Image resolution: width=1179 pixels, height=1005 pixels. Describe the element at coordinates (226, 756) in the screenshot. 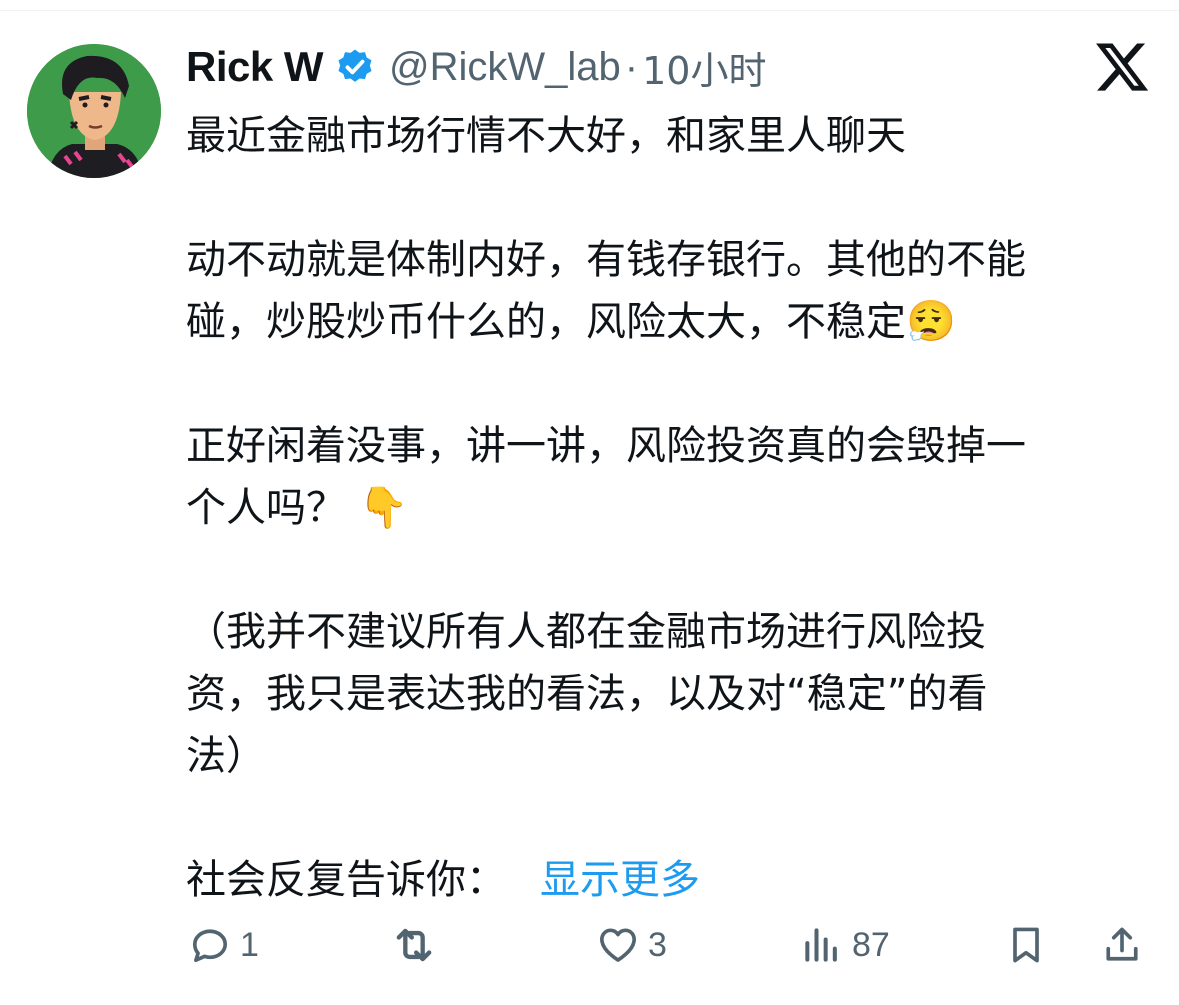

I see `text-line: 法）` at that location.